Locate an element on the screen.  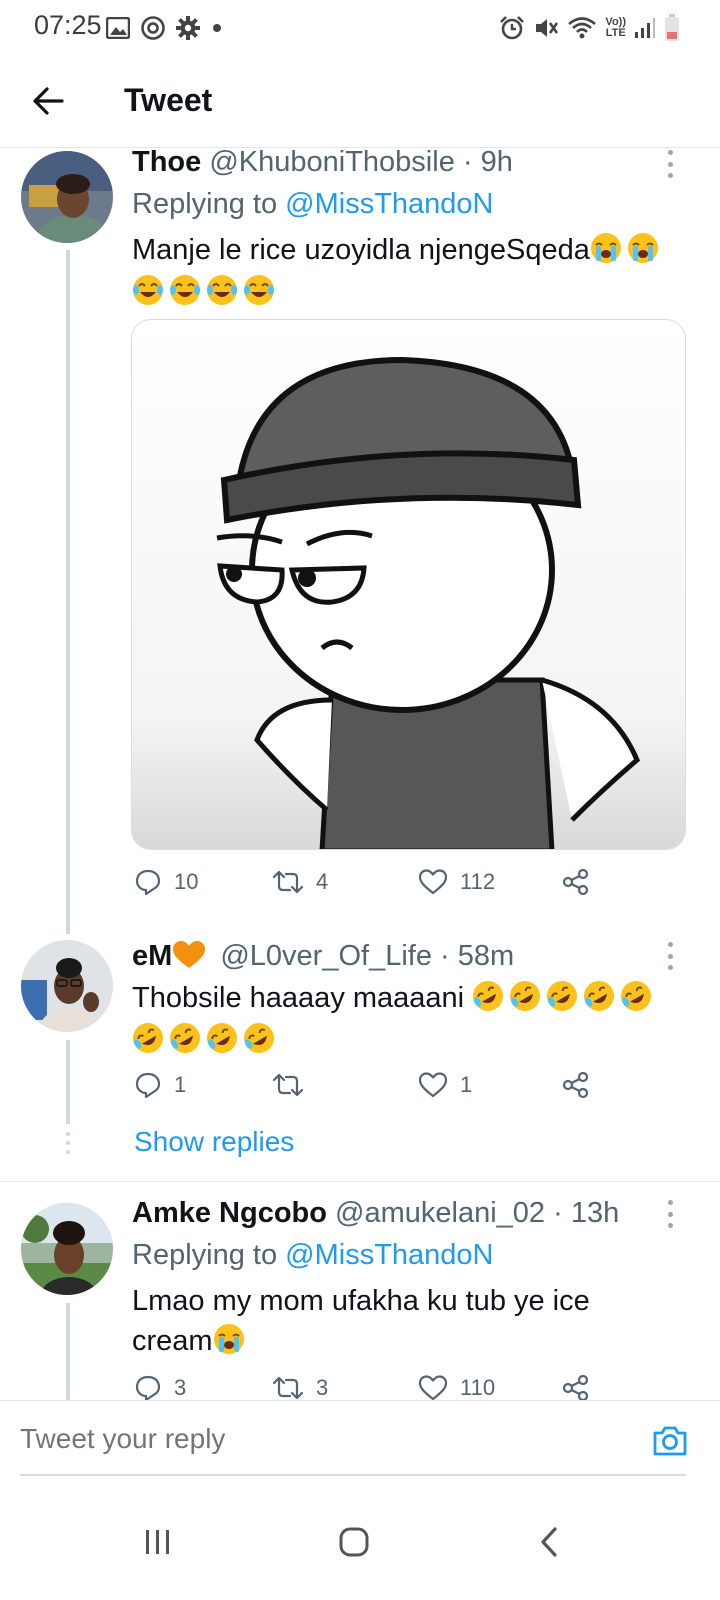
camera-button is located at coordinates (670, 1441).